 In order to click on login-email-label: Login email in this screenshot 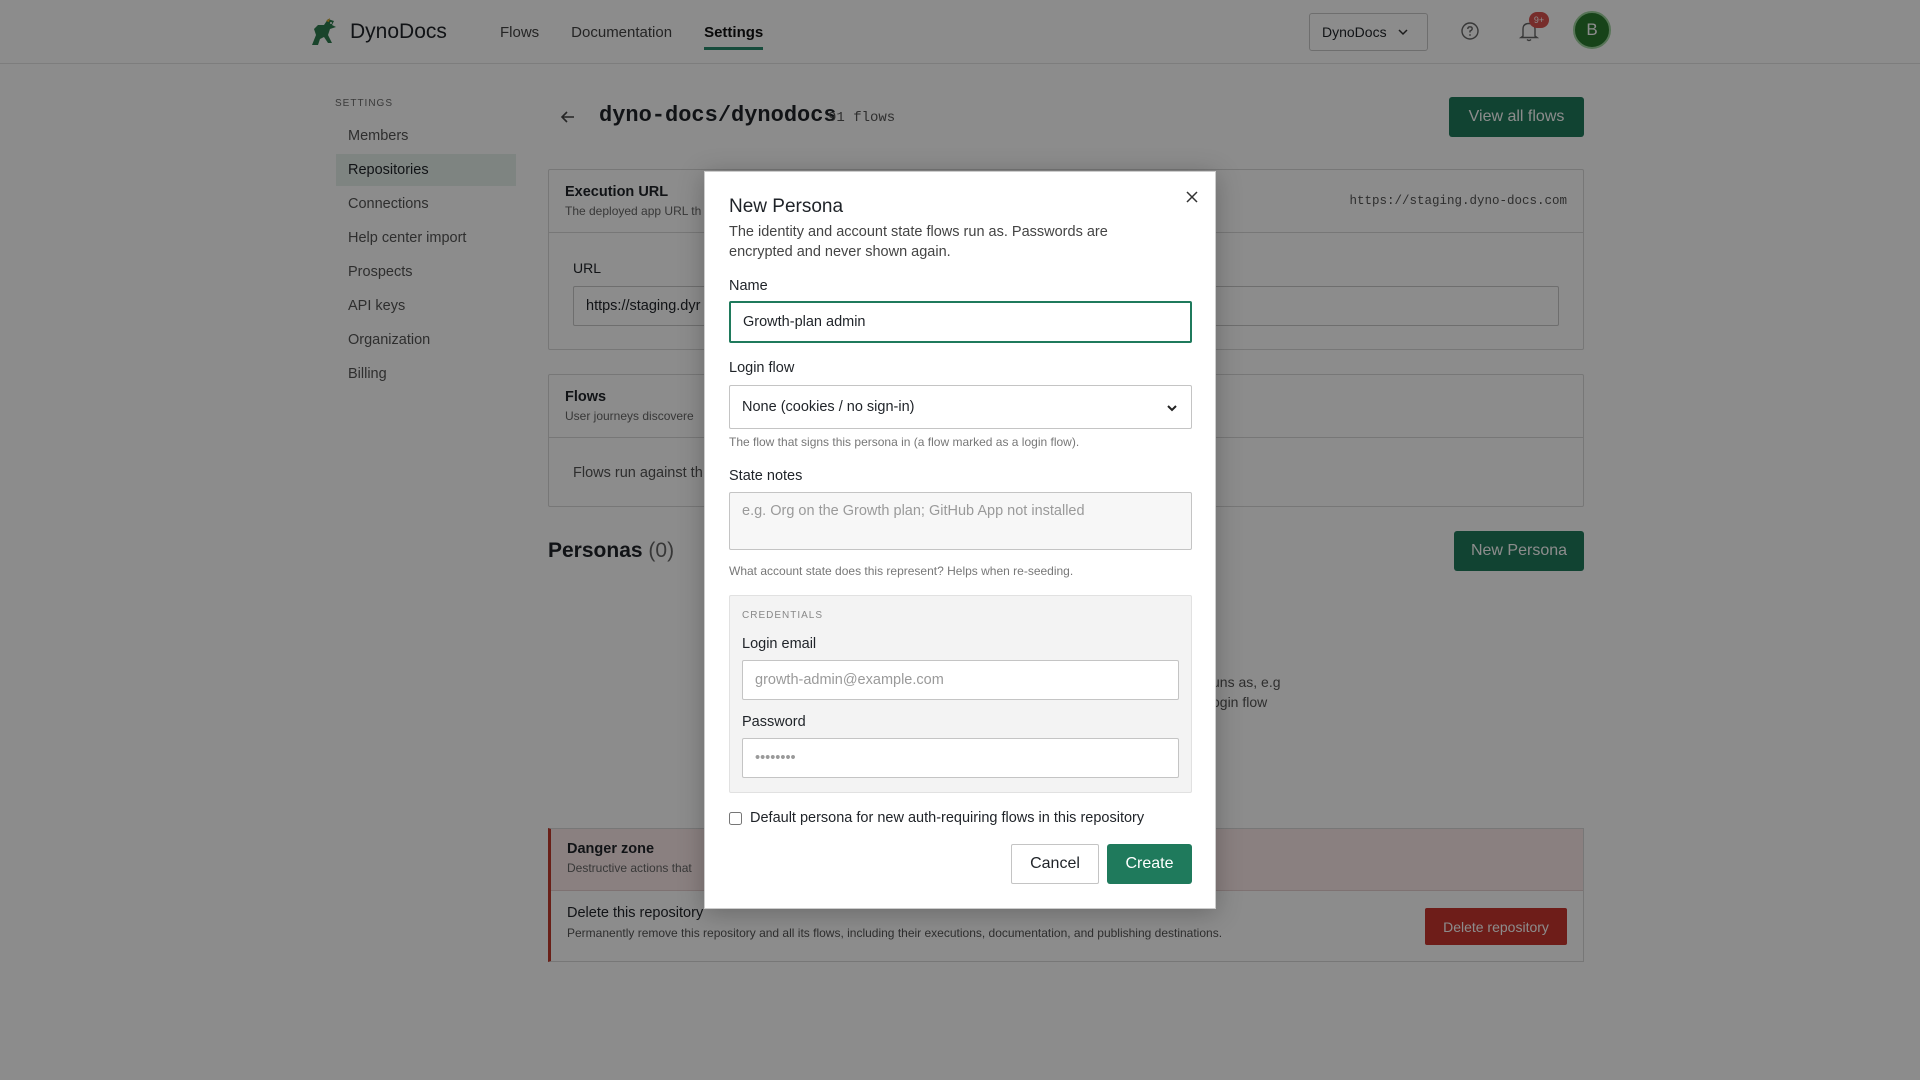, I will do `click(779, 644)`.